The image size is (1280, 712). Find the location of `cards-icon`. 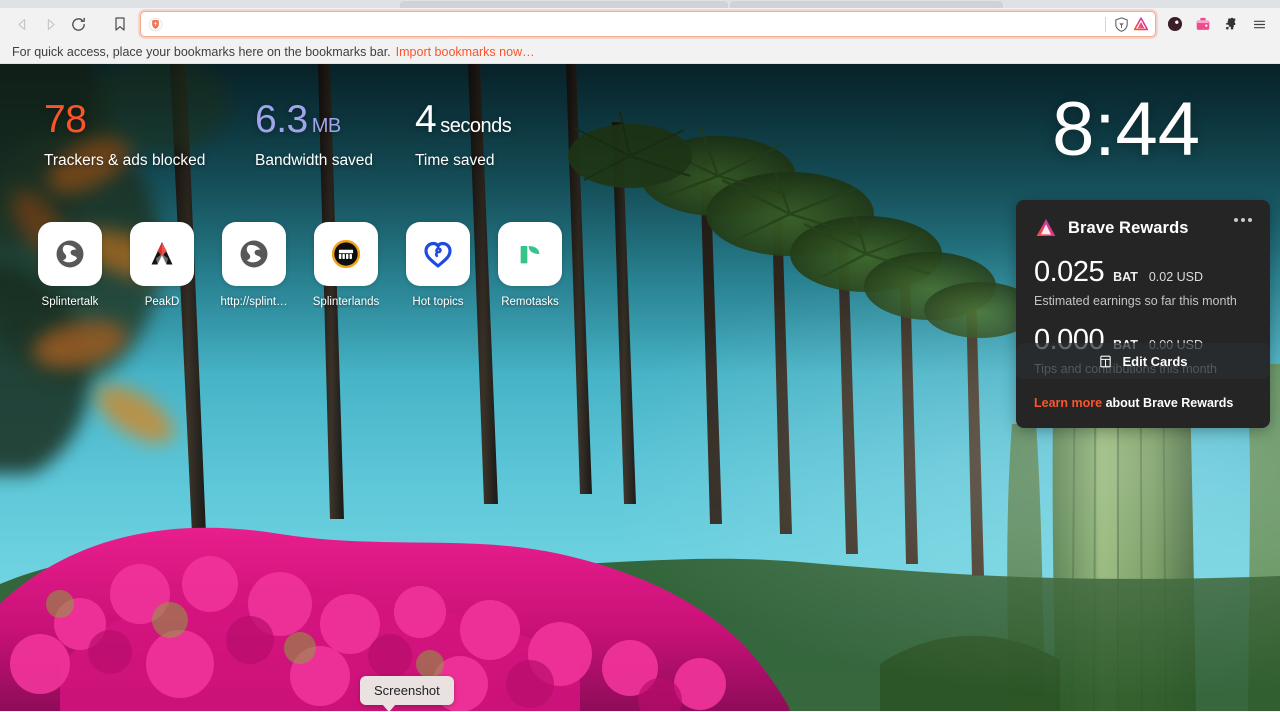

cards-icon is located at coordinates (1106, 361).